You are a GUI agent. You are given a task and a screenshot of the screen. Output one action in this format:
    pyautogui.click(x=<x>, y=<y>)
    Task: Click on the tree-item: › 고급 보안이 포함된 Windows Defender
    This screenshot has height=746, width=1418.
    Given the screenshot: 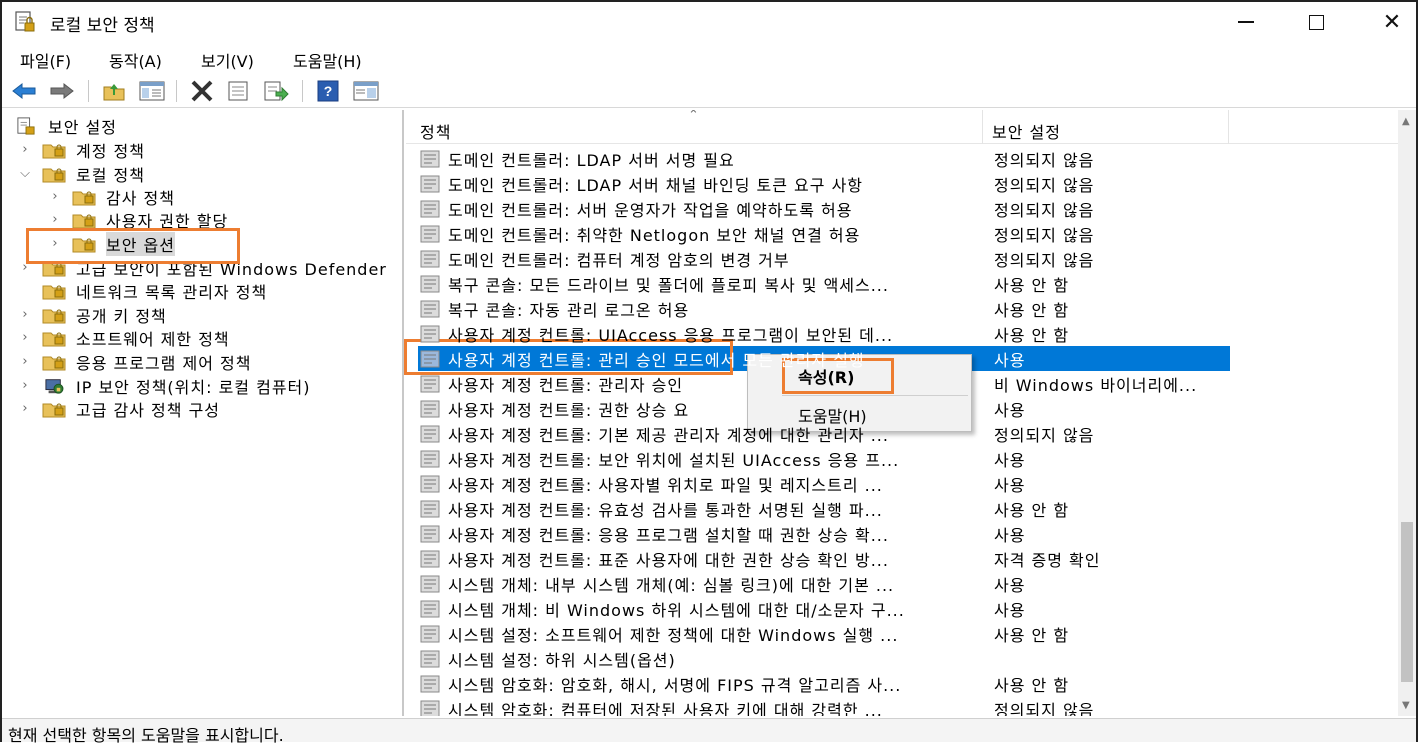 What is the action you would take?
    pyautogui.click(x=202, y=267)
    